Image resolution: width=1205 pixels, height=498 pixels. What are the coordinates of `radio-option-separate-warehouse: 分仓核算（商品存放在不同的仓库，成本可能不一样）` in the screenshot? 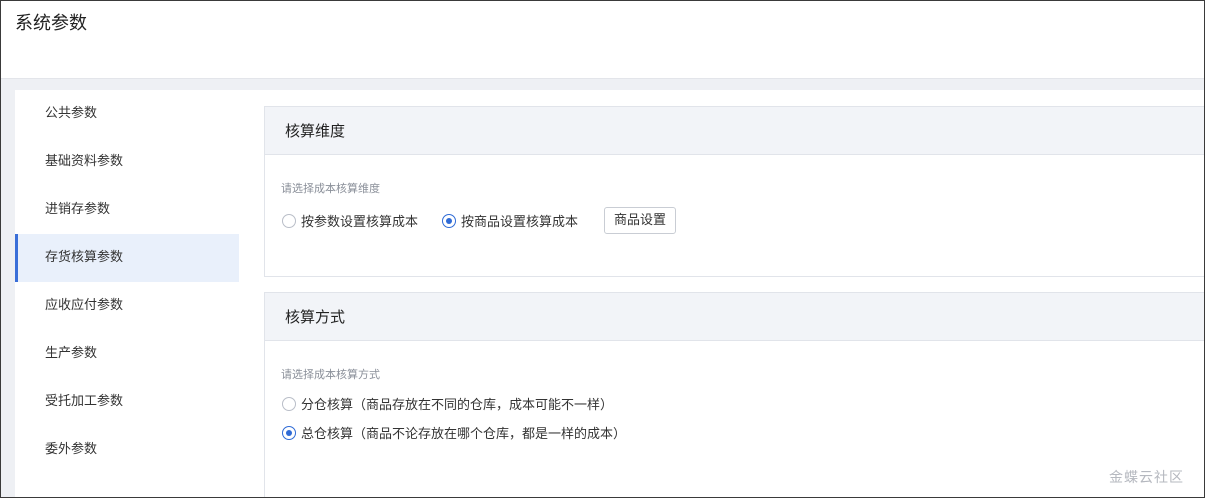 It's located at (447, 403).